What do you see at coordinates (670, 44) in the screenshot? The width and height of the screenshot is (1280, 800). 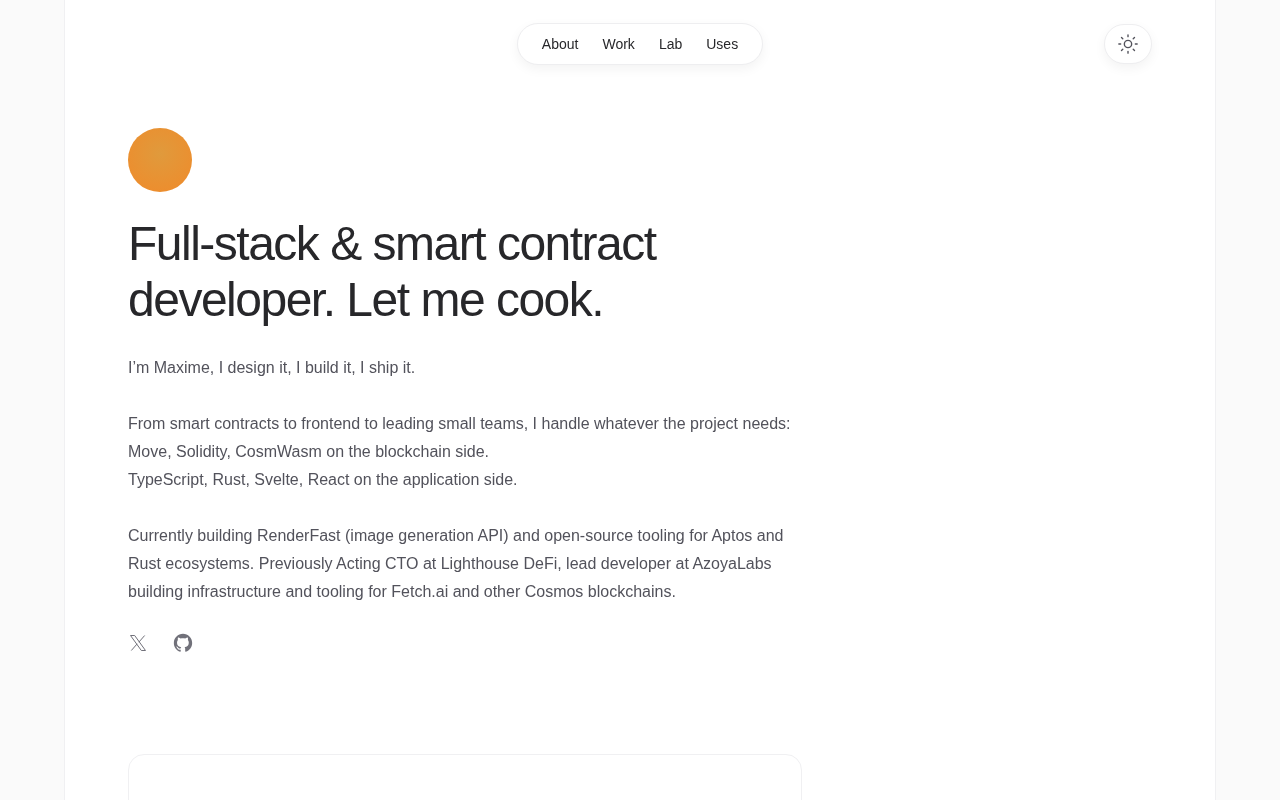 I see `nav-link: Lab` at bounding box center [670, 44].